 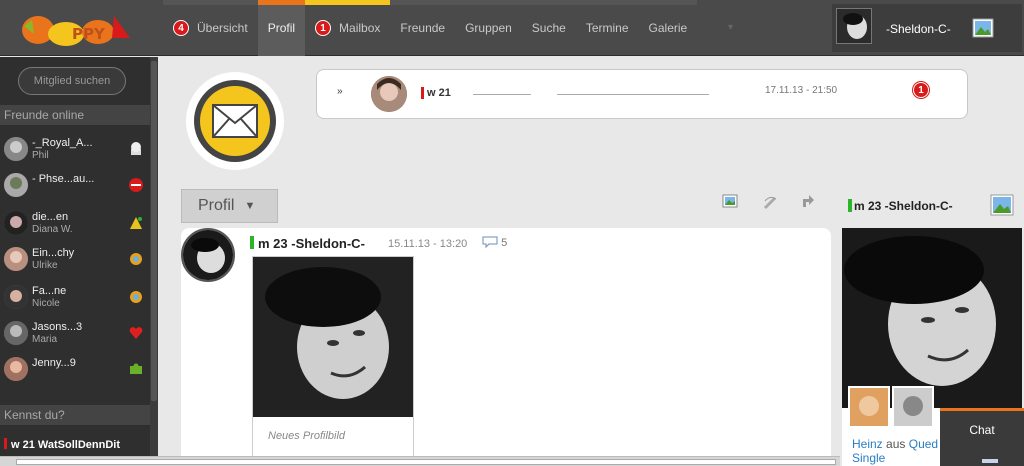 I want to click on nav-label: Profil, so click(x=281, y=28).